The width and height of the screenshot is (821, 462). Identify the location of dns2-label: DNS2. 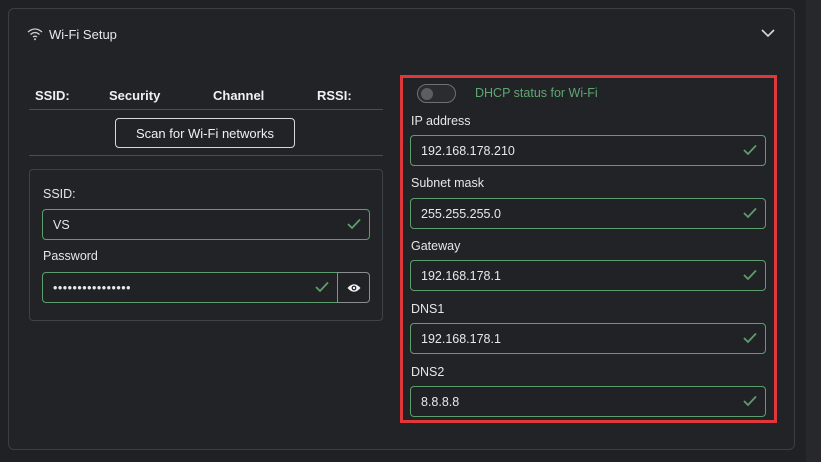
(428, 372).